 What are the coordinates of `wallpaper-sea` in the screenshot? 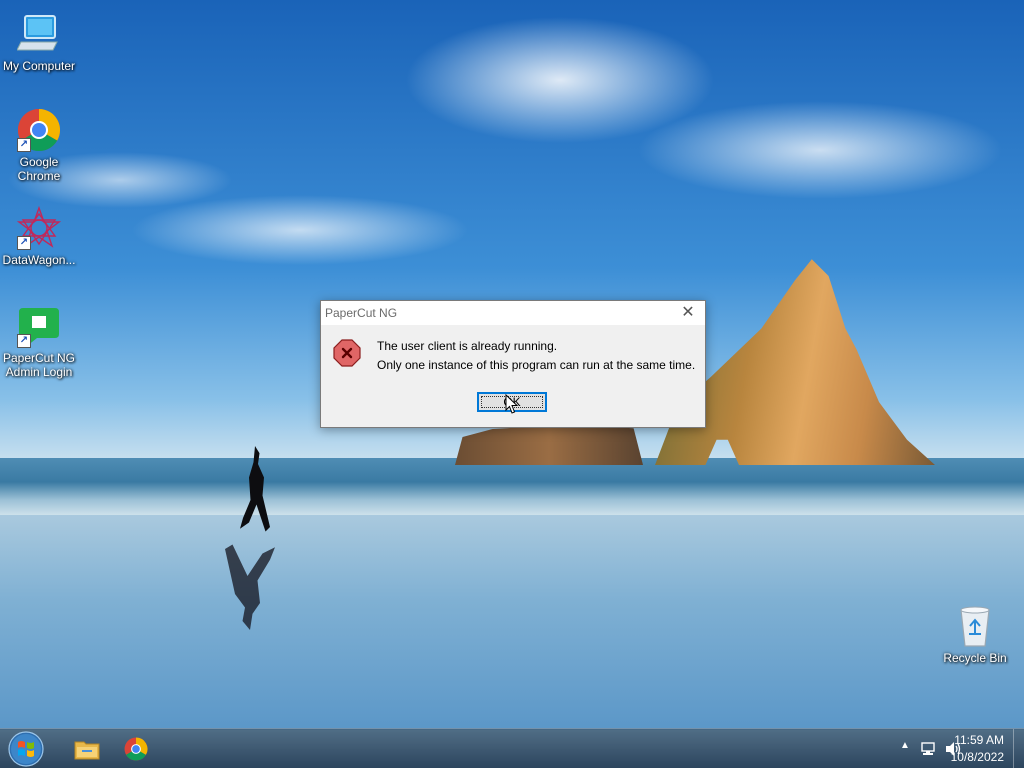 It's located at (512, 488).